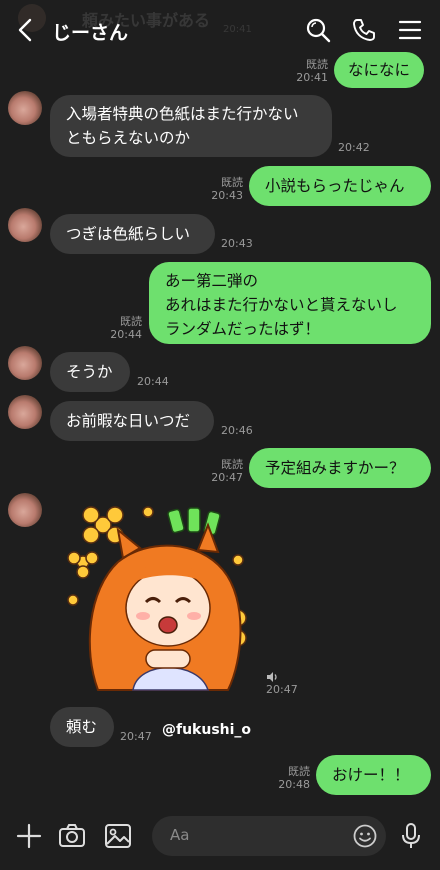 This screenshot has height=870, width=440. What do you see at coordinates (90, 31) in the screenshot?
I see `chat-title: じーさん` at bounding box center [90, 31].